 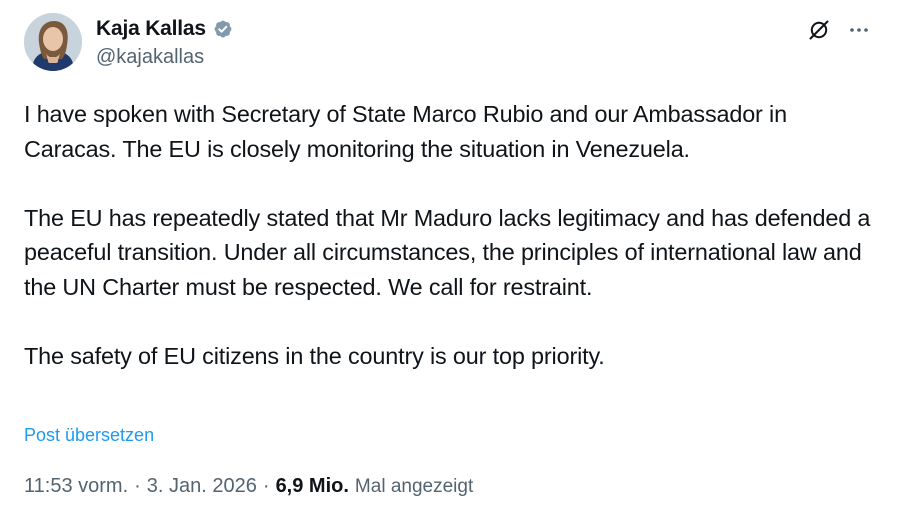 I want to click on more-options-icon, so click(x=859, y=30).